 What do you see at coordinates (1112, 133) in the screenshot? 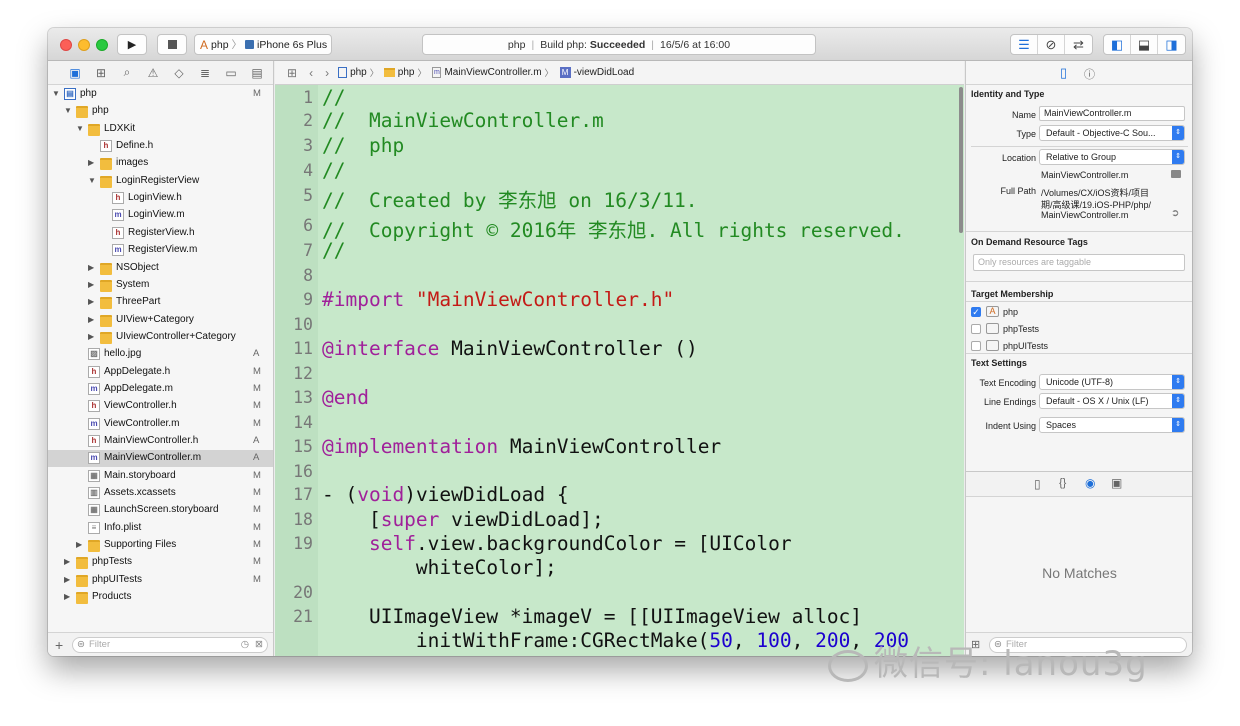
I see `type-popup: Default - Objective-C Sou... ⇕` at bounding box center [1112, 133].